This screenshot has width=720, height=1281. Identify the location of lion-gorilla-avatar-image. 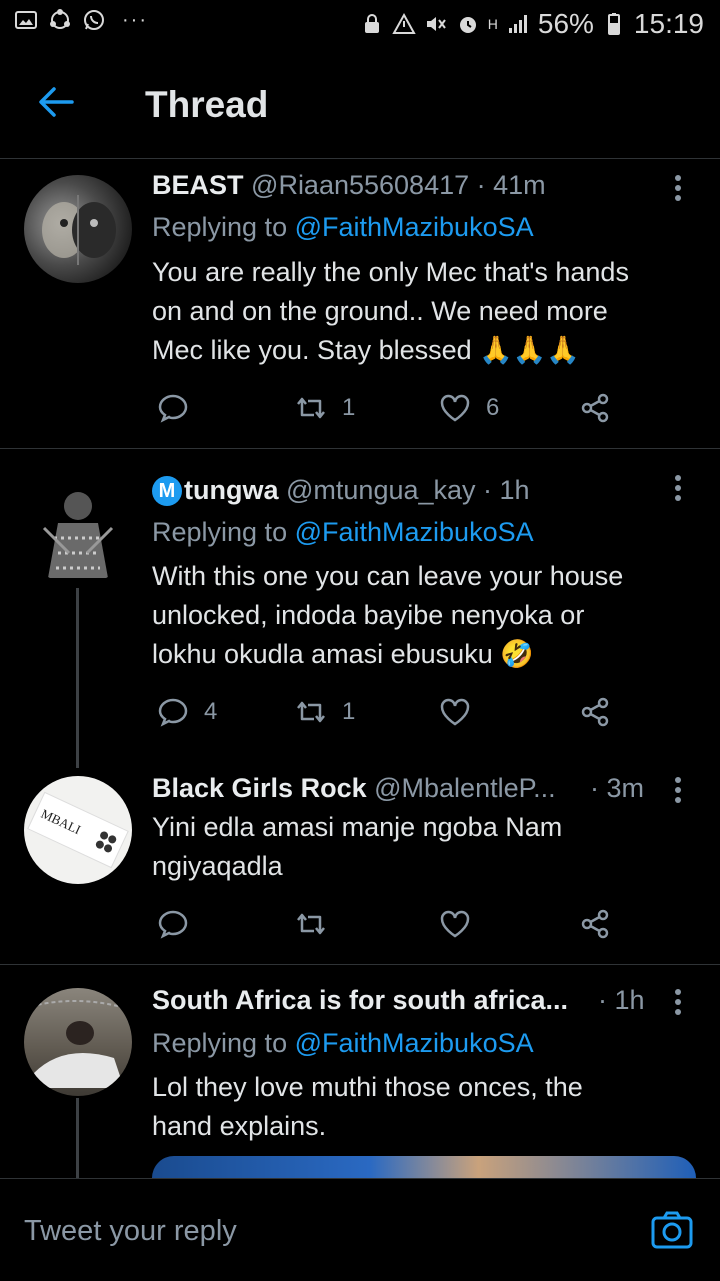
(79, 230).